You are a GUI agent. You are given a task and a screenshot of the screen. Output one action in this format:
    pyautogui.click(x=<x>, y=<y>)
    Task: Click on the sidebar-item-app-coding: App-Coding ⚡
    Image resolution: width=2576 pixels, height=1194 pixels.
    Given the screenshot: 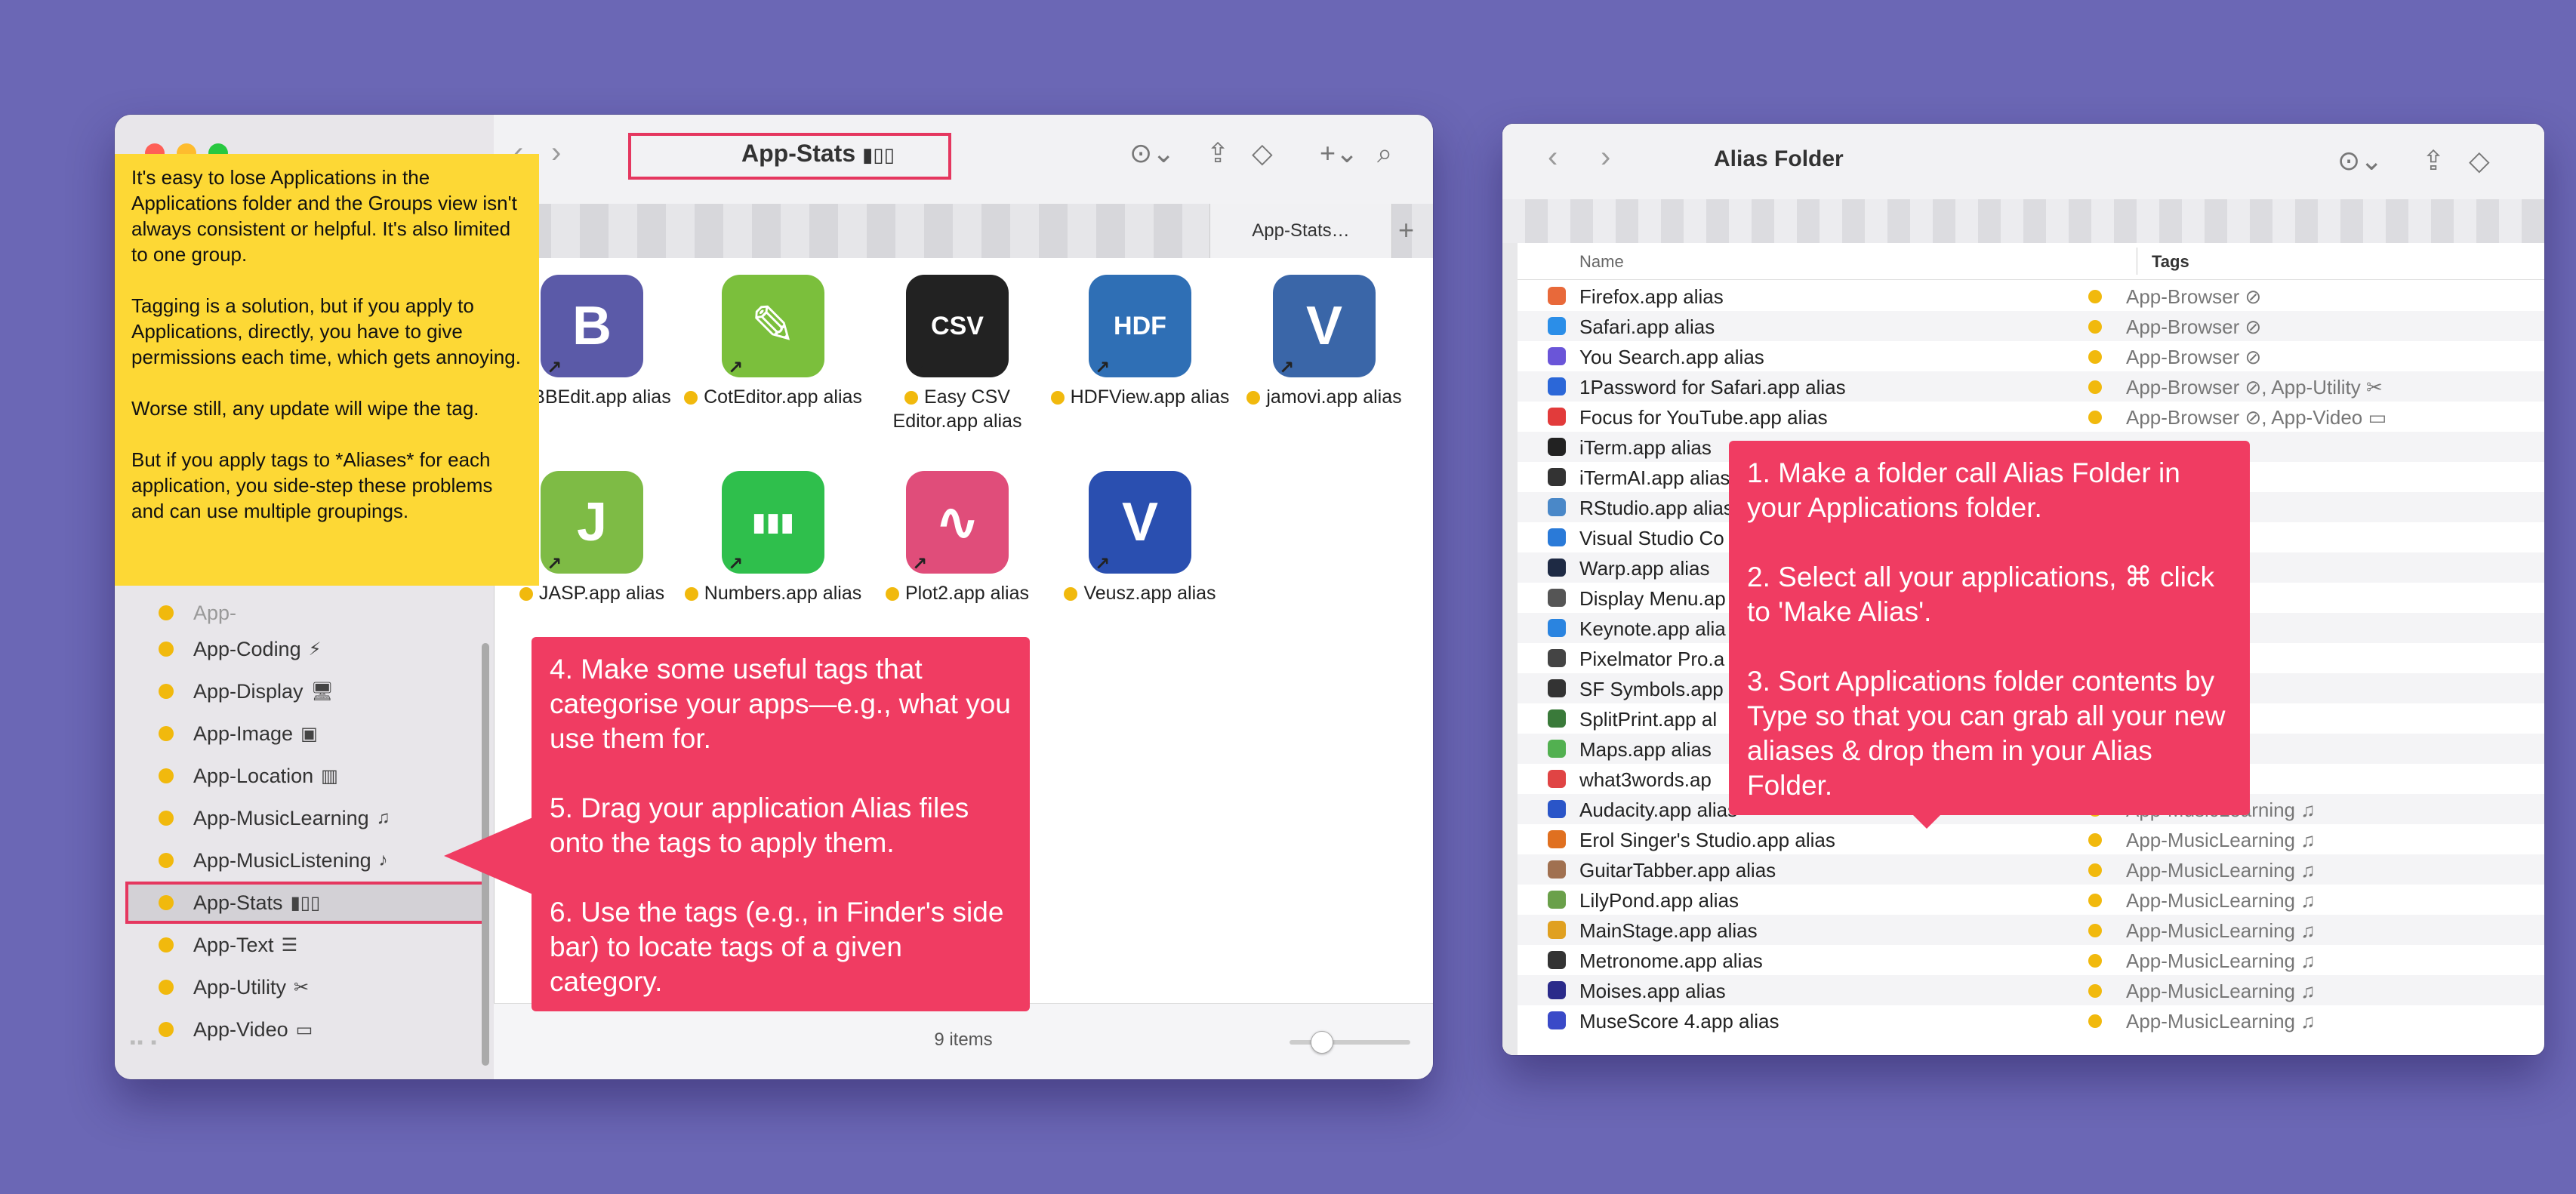 What is the action you would take?
    pyautogui.click(x=306, y=649)
    